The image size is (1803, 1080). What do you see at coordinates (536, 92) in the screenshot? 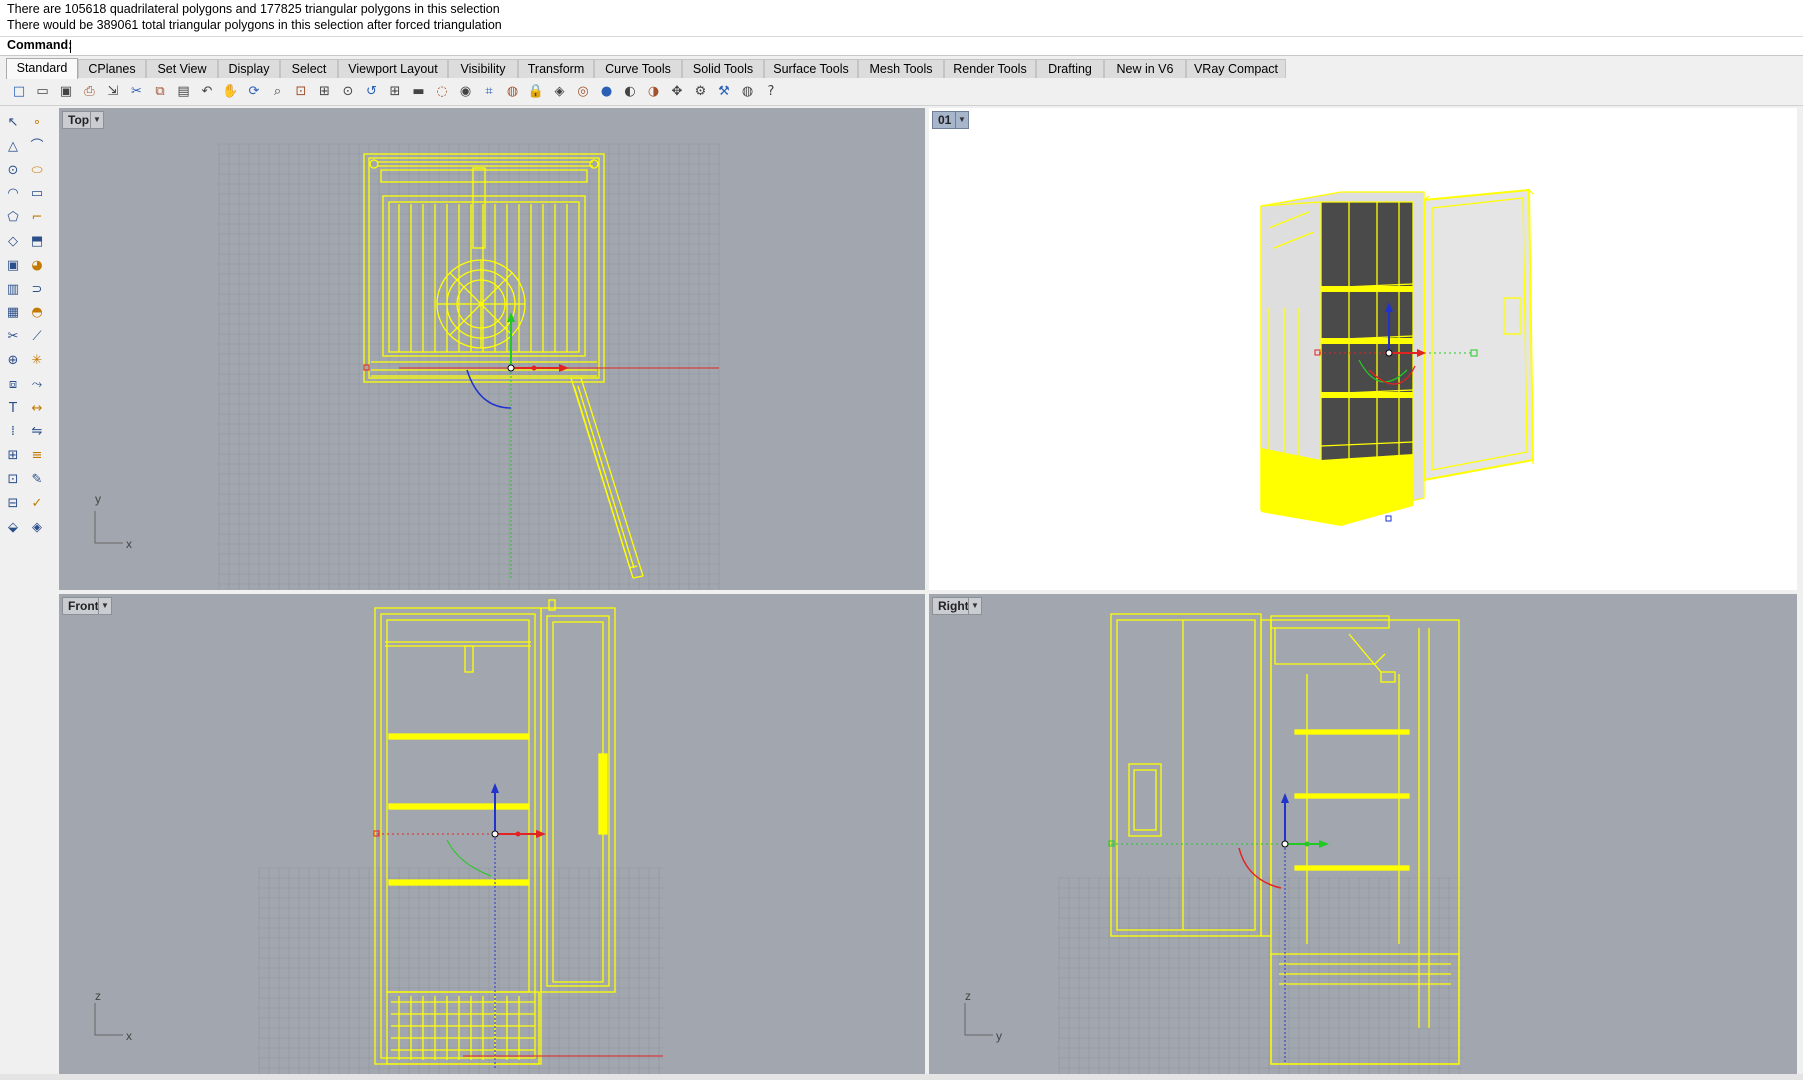
I see `lock-icon: 🔒` at bounding box center [536, 92].